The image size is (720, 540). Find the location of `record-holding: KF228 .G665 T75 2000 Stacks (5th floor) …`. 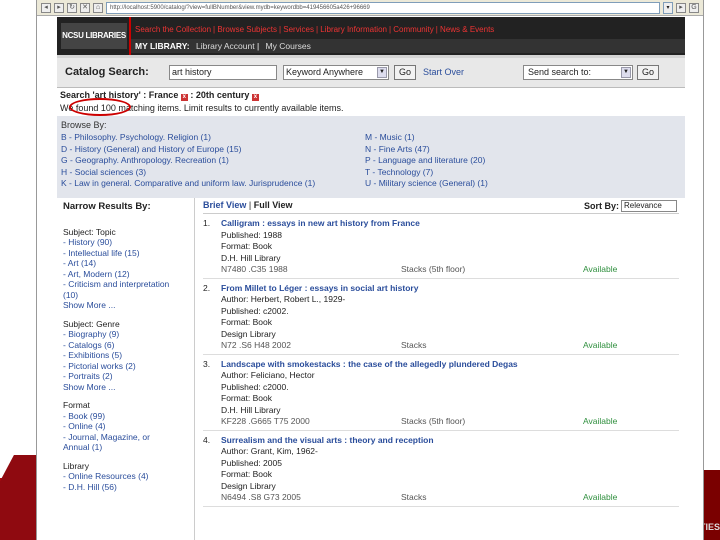

record-holding: KF228 .G665 T75 2000 Stacks (5th floor) … is located at coordinates (450, 422).